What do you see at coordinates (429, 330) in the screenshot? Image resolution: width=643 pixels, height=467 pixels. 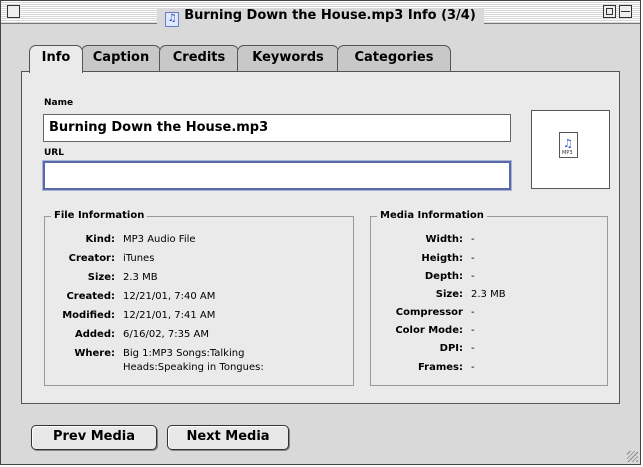 I see `media-info-color-mode-key: Color Mode:` at bounding box center [429, 330].